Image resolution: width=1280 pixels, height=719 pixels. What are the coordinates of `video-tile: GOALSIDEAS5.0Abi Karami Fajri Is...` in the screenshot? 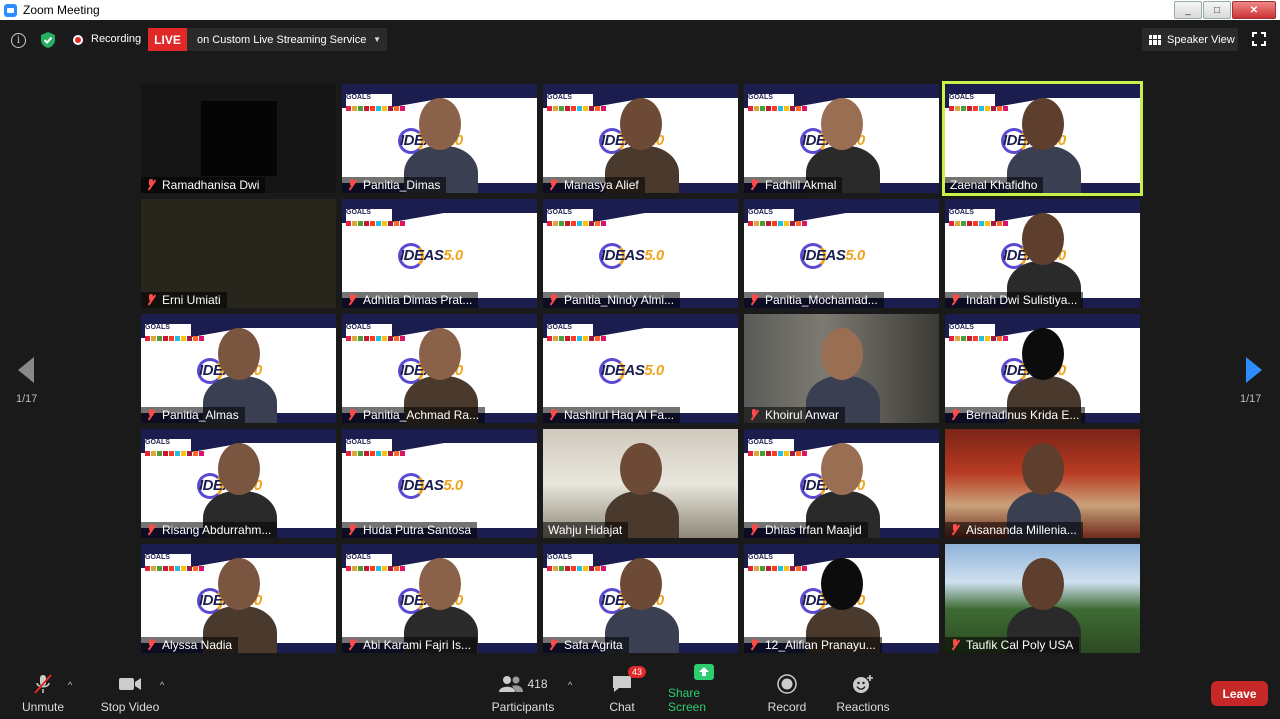 It's located at (439, 598).